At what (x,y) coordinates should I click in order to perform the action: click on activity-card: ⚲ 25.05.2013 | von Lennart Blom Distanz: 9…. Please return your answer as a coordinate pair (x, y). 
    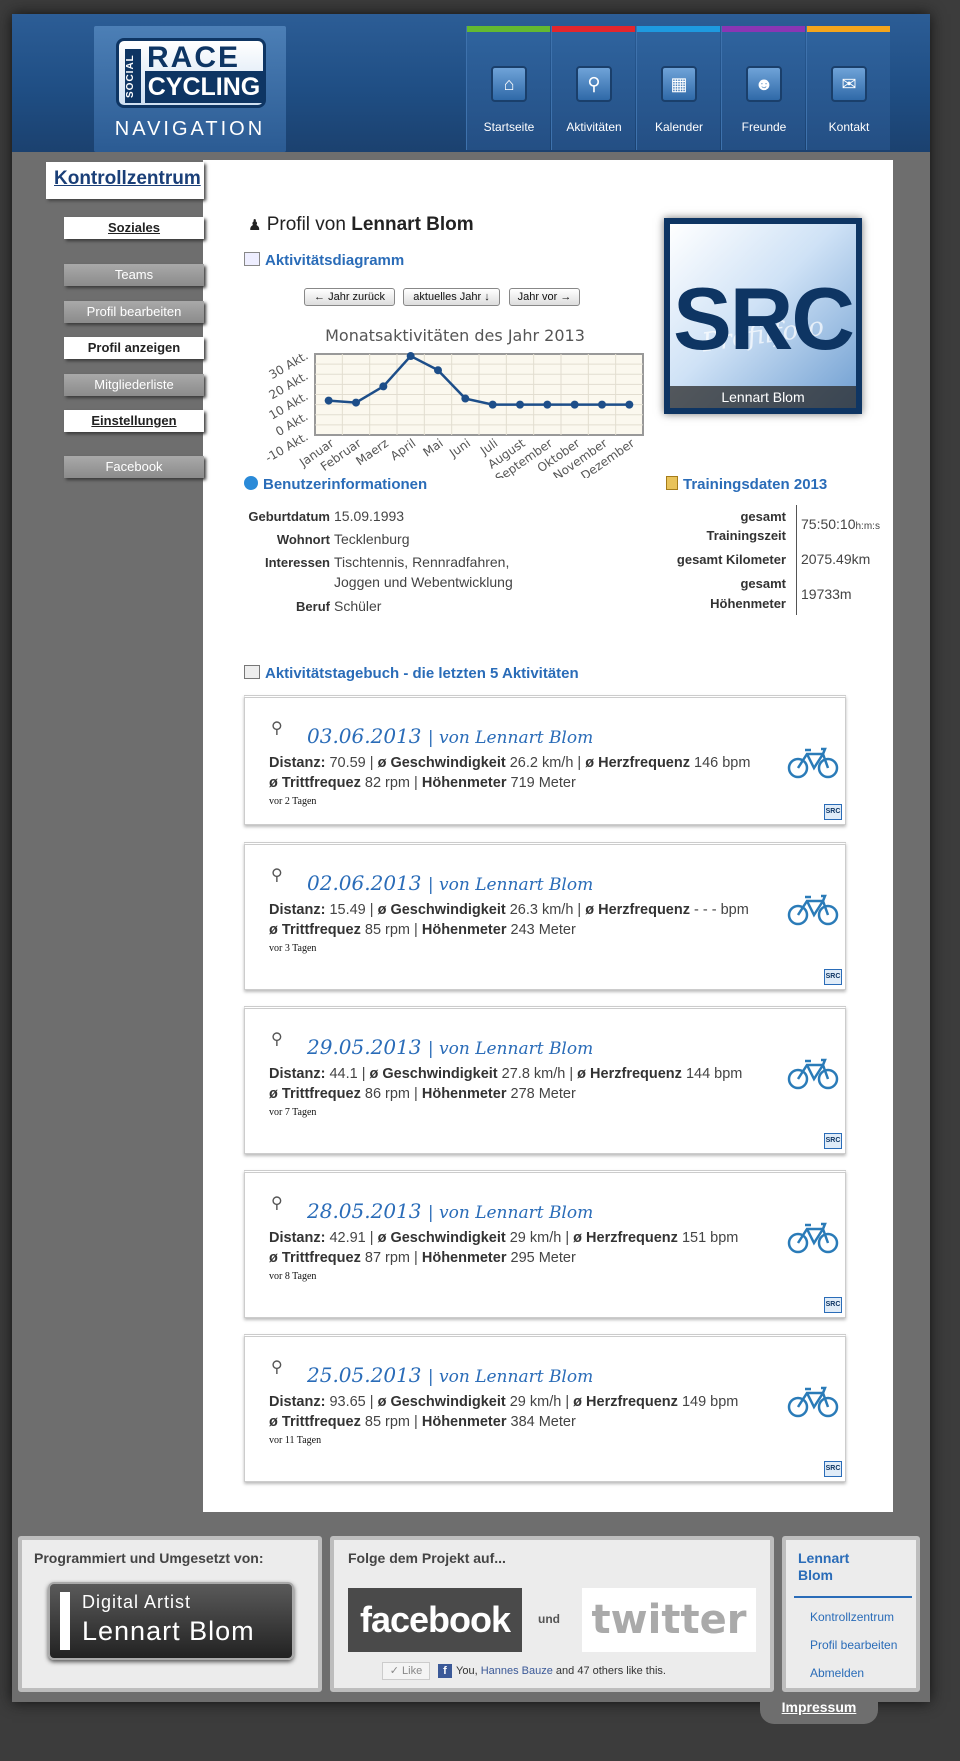
    Looking at the image, I should click on (545, 1408).